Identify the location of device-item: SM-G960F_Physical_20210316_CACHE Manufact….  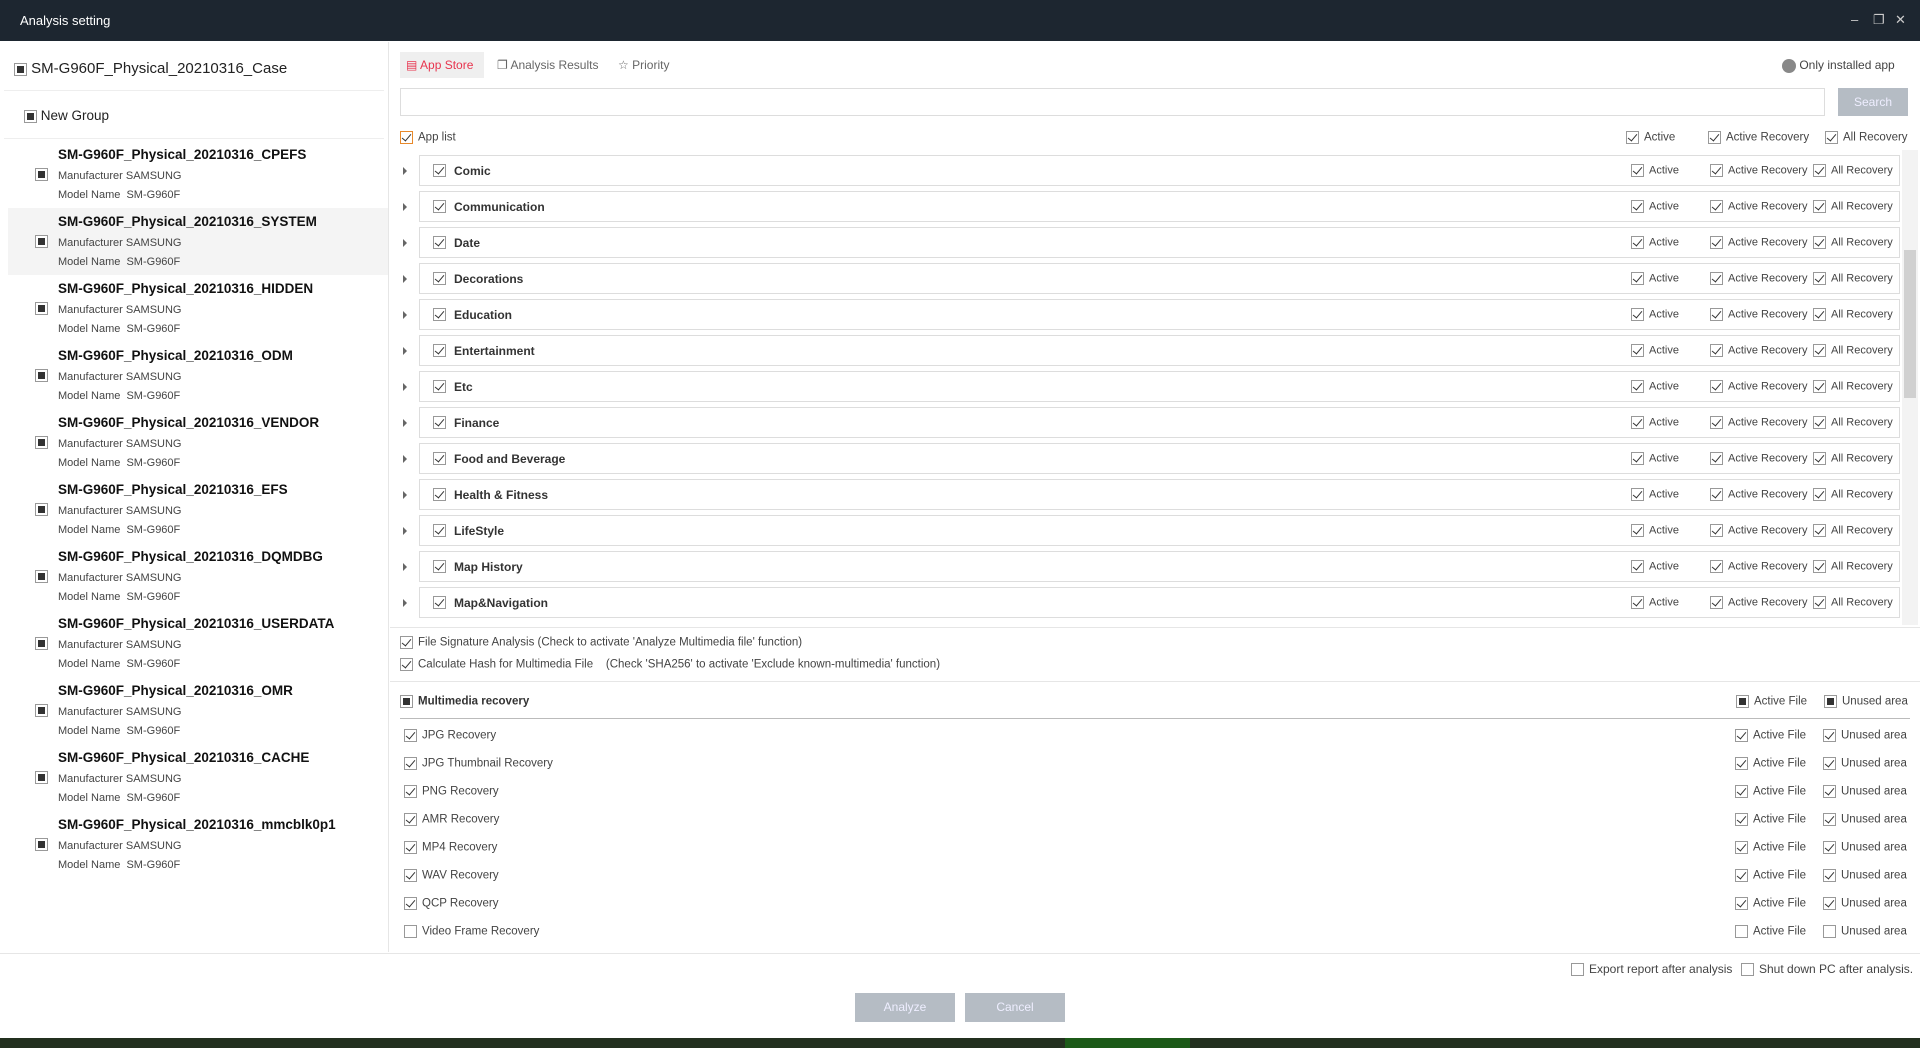
(198, 777).